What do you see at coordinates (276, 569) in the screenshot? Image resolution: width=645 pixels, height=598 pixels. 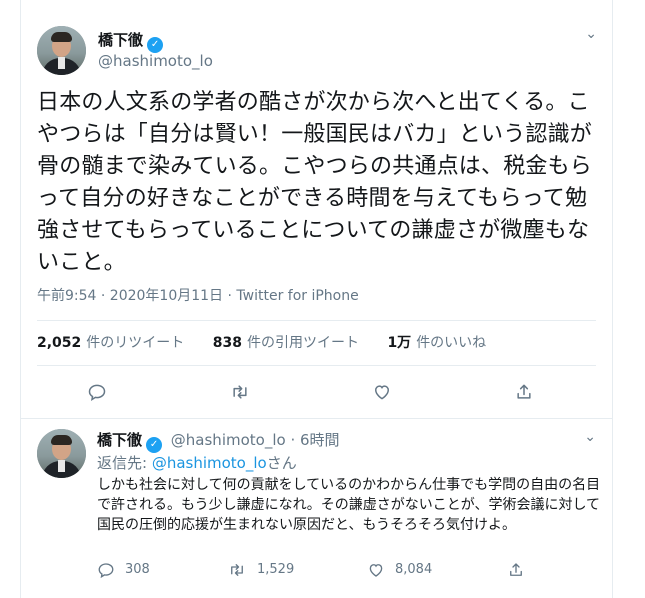 I see `retweet-count: 1,529` at bounding box center [276, 569].